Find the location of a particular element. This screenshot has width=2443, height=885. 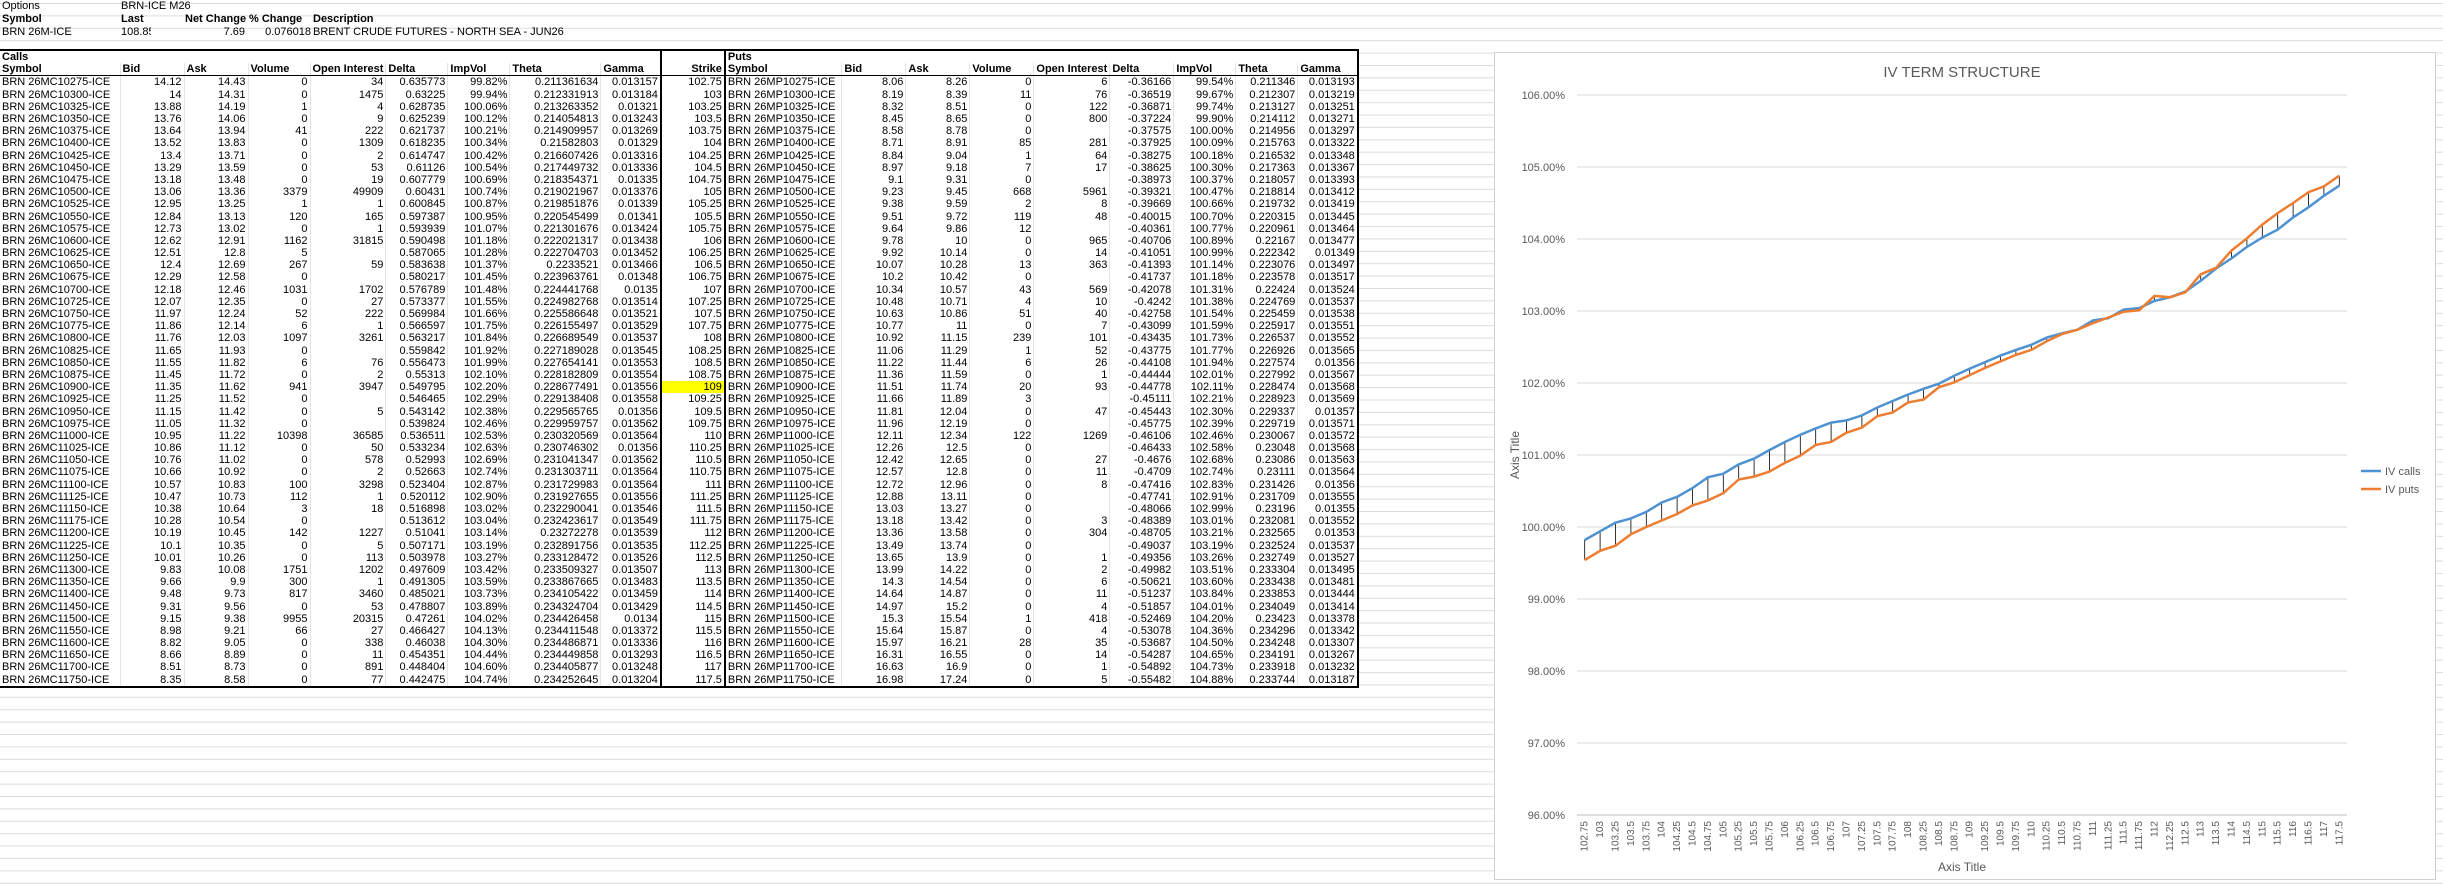

put-cell: 0.23423 is located at coordinates (1267, 618).